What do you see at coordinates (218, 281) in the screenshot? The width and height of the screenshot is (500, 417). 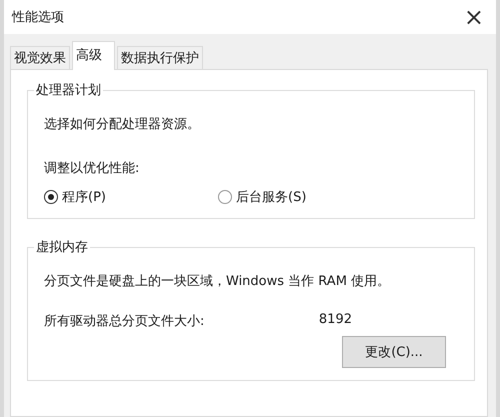 I see `description: 分页文件是硬盘上的一块区域，Windows 当作 RAM 使用。` at bounding box center [218, 281].